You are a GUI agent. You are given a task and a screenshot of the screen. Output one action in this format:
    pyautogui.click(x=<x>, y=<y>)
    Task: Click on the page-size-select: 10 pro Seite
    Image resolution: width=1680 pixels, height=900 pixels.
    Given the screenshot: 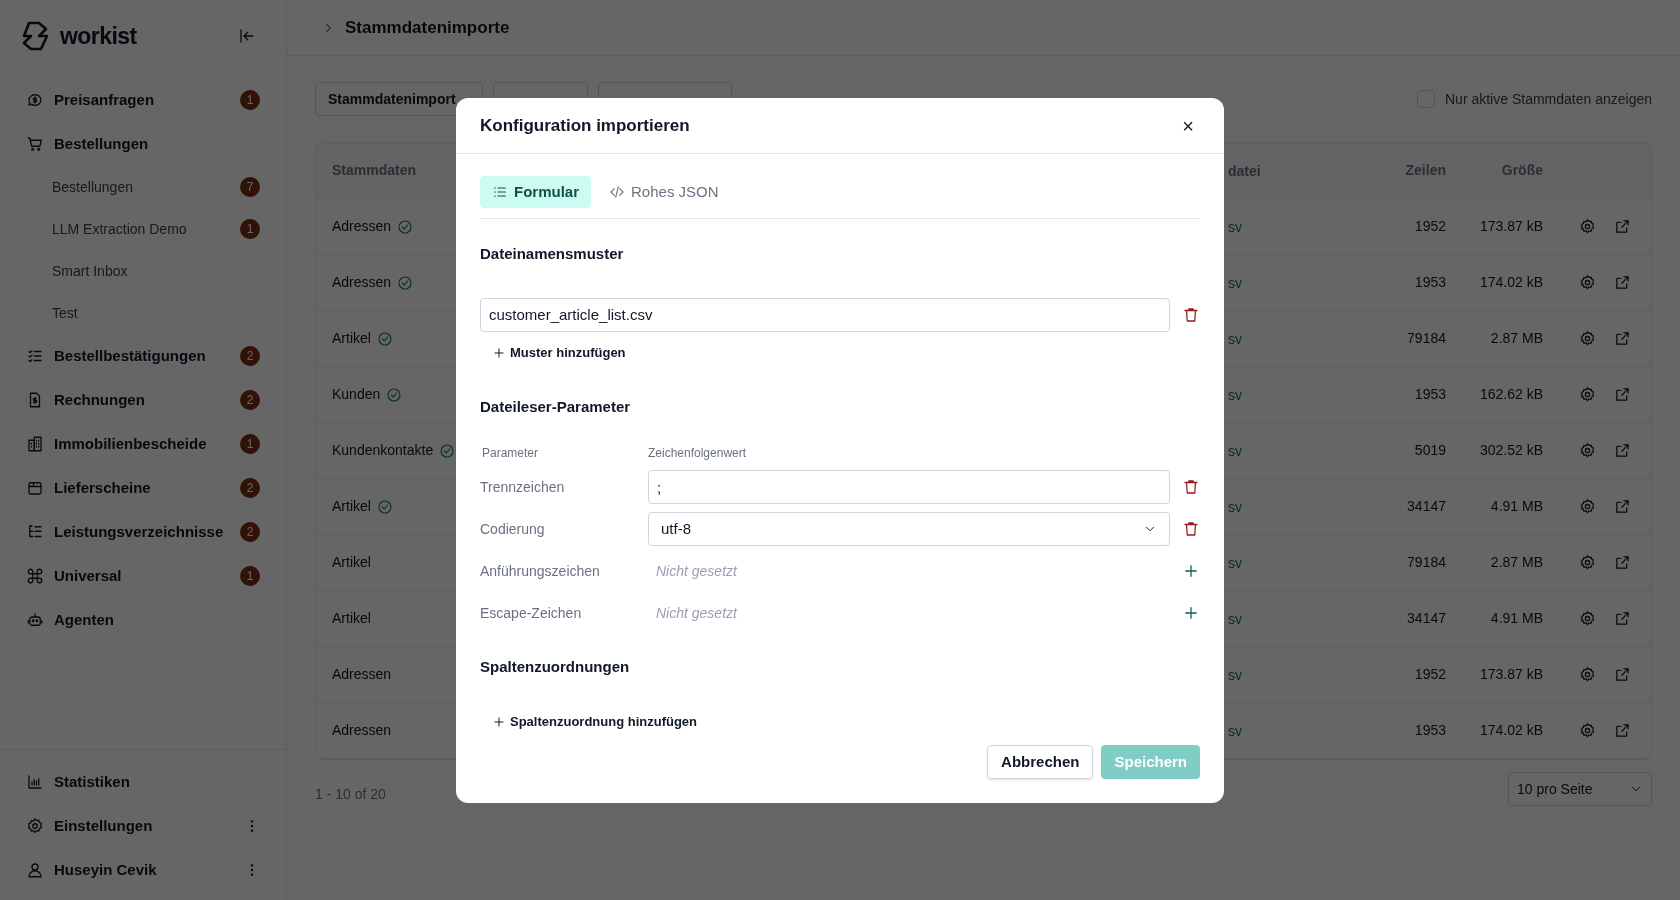 What is the action you would take?
    pyautogui.click(x=1580, y=789)
    